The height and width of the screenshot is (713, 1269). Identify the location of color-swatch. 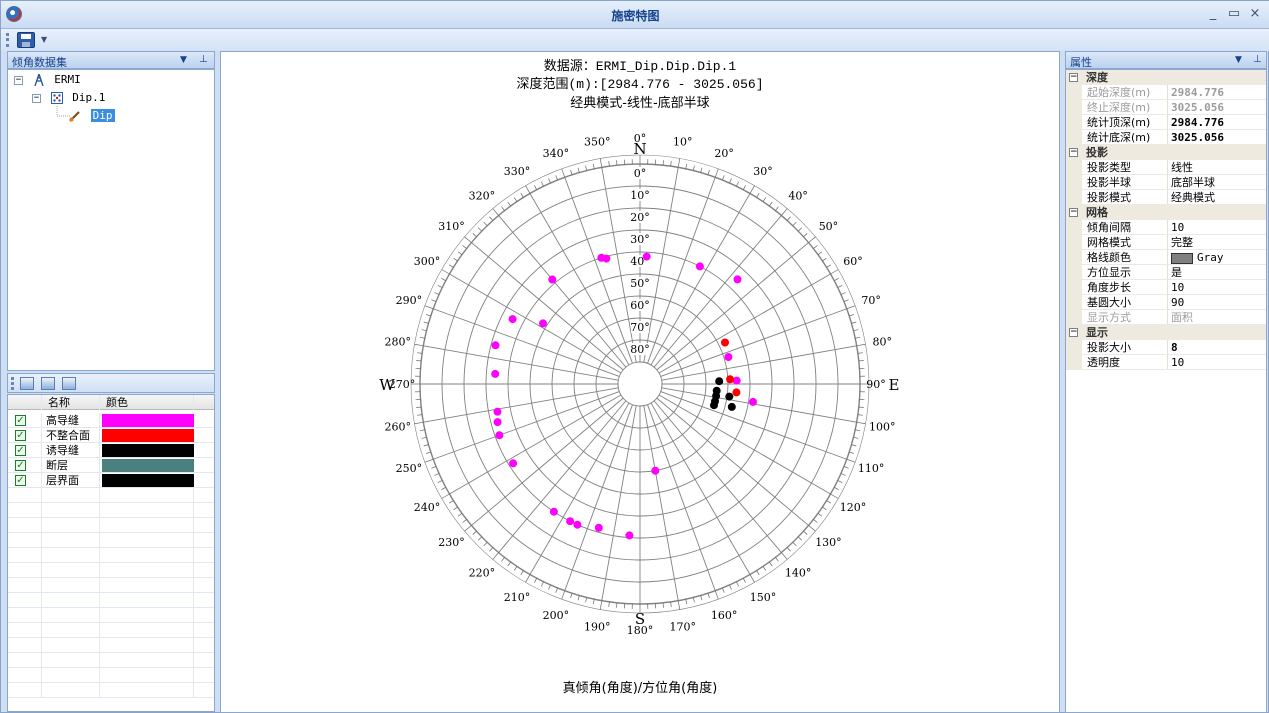
(1182, 258).